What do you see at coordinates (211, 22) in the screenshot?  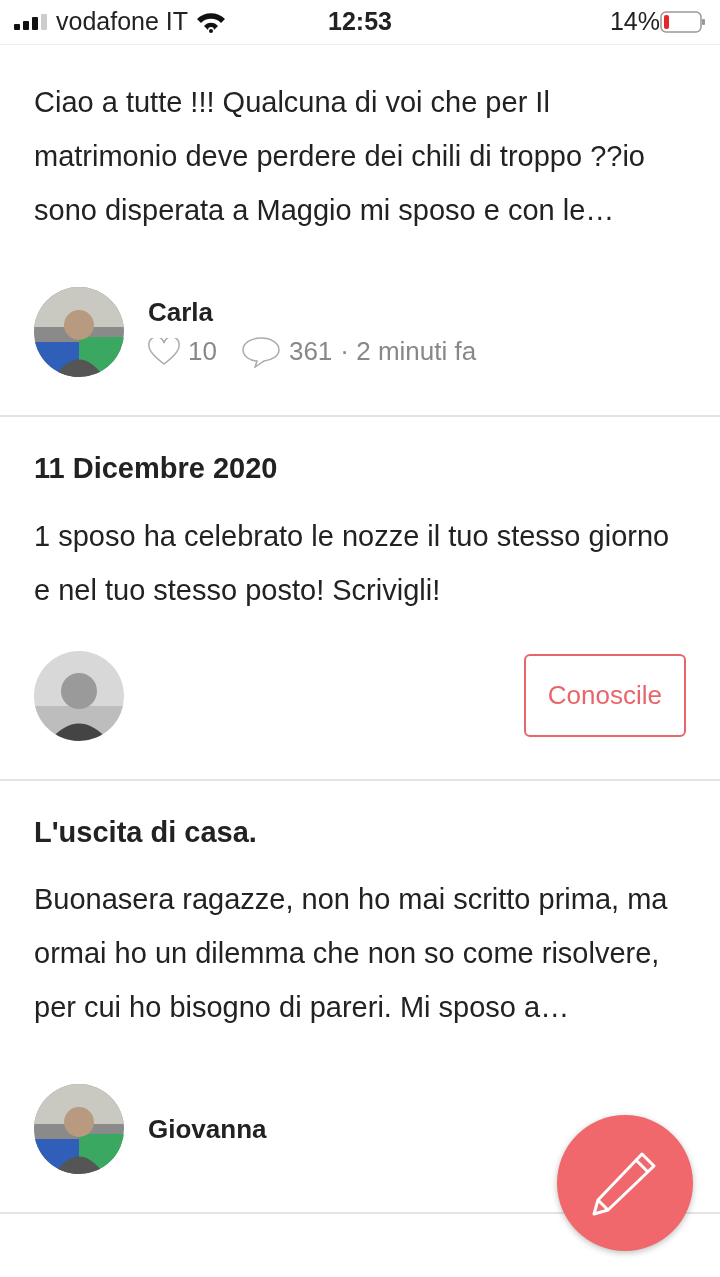 I see `wifi-icon` at bounding box center [211, 22].